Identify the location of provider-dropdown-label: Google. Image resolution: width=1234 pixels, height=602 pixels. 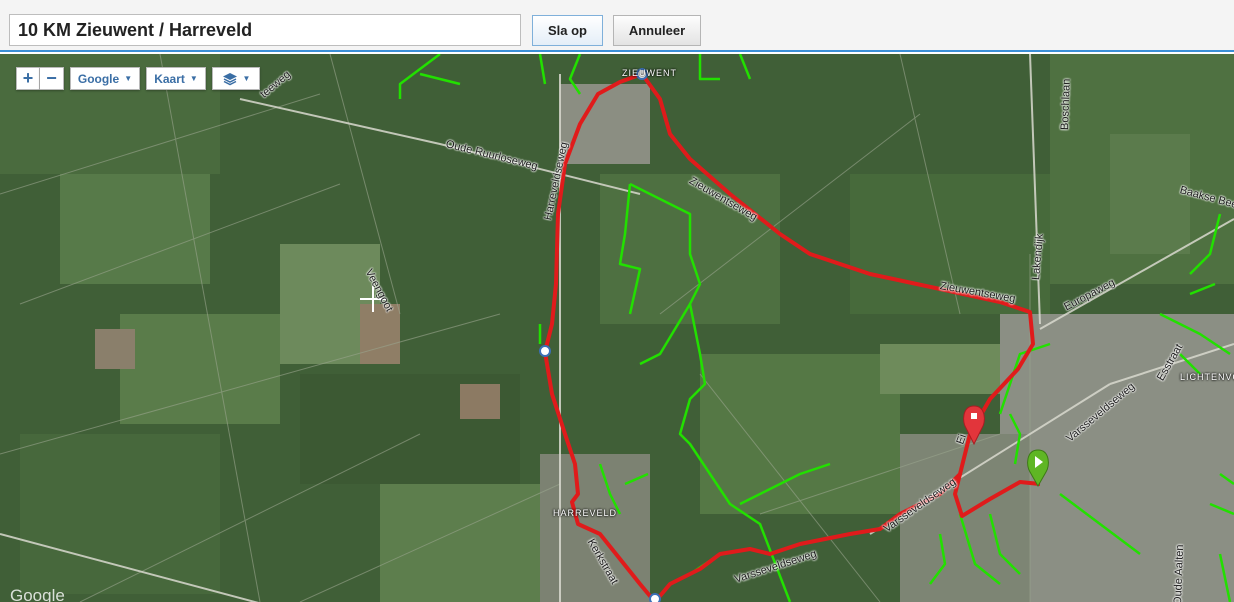
(98, 78).